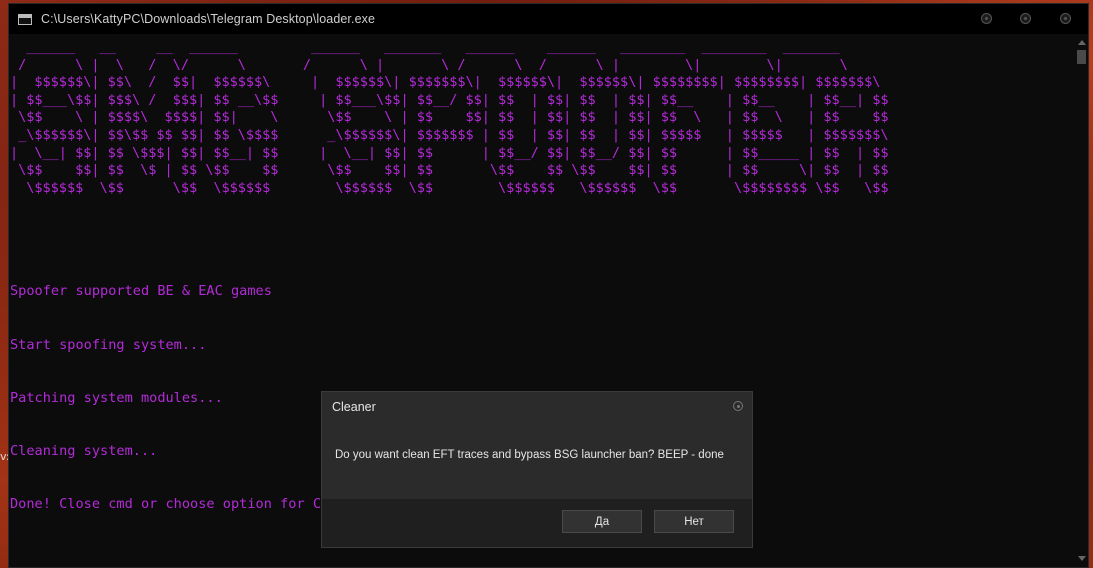 The height and width of the screenshot is (568, 1093). I want to click on scroll-thumb, so click(1081, 57).